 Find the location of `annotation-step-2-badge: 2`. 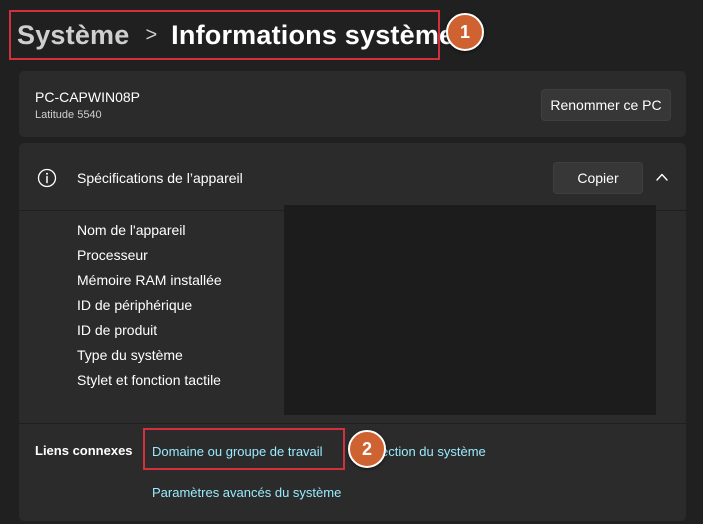

annotation-step-2-badge: 2 is located at coordinates (367, 449).